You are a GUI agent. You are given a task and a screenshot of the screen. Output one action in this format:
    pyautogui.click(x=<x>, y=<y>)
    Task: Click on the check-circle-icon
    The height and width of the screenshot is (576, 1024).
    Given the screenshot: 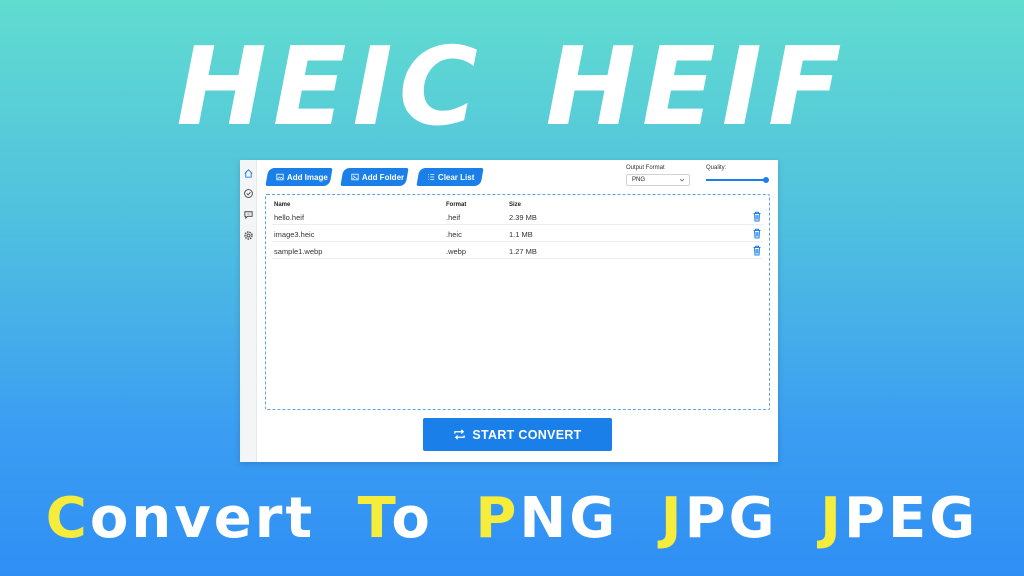 What is the action you would take?
    pyautogui.click(x=248, y=193)
    